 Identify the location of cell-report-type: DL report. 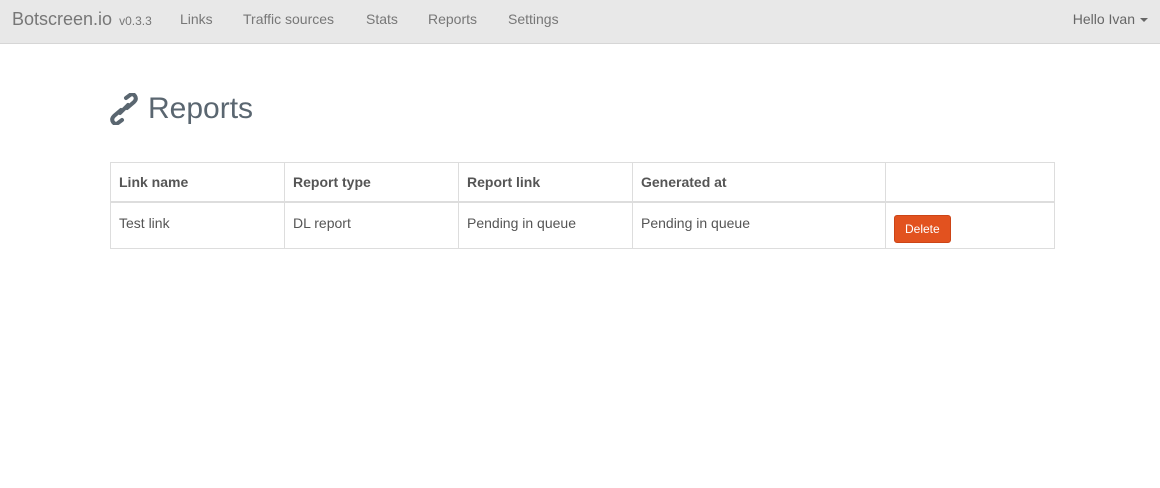
(371, 225).